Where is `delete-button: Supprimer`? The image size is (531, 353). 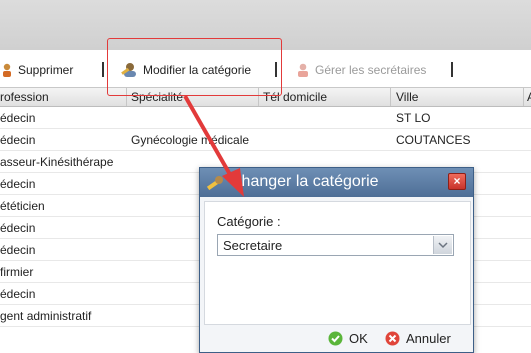
delete-button: Supprimer is located at coordinates (37, 70).